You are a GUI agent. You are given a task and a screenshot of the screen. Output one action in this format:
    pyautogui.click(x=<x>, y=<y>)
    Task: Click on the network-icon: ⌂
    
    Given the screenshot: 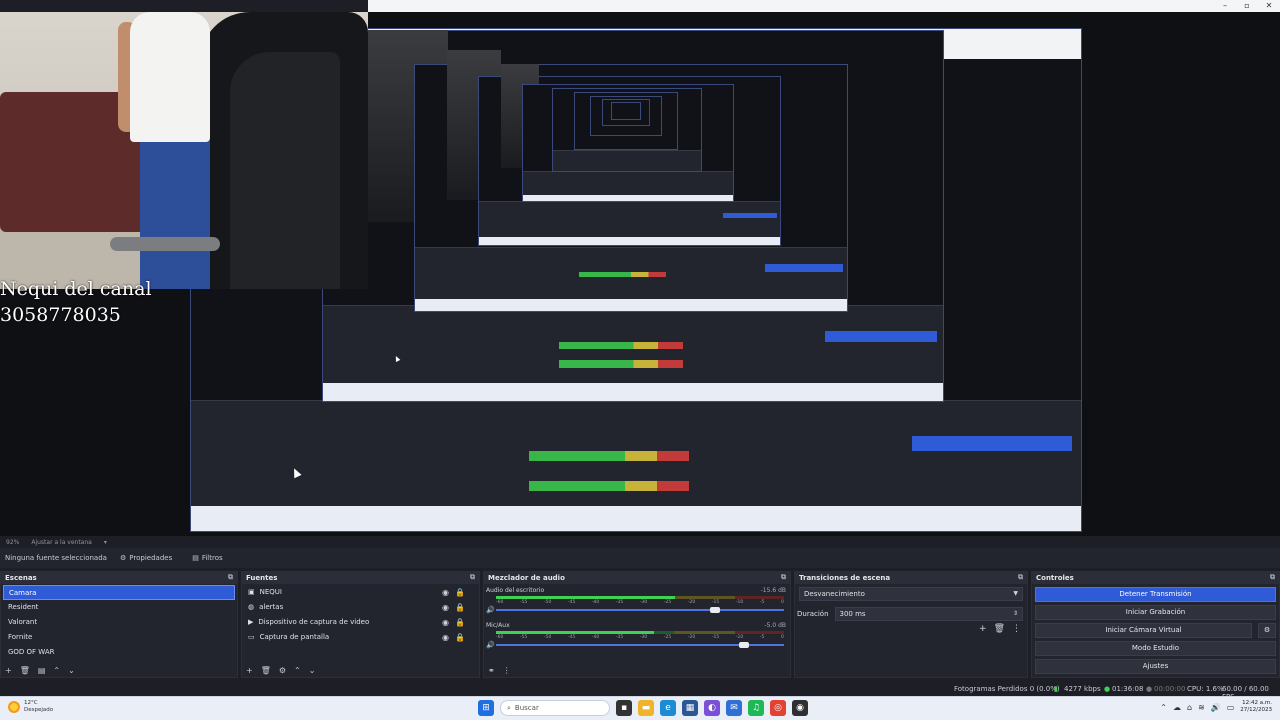 What is the action you would take?
    pyautogui.click(x=1189, y=707)
    